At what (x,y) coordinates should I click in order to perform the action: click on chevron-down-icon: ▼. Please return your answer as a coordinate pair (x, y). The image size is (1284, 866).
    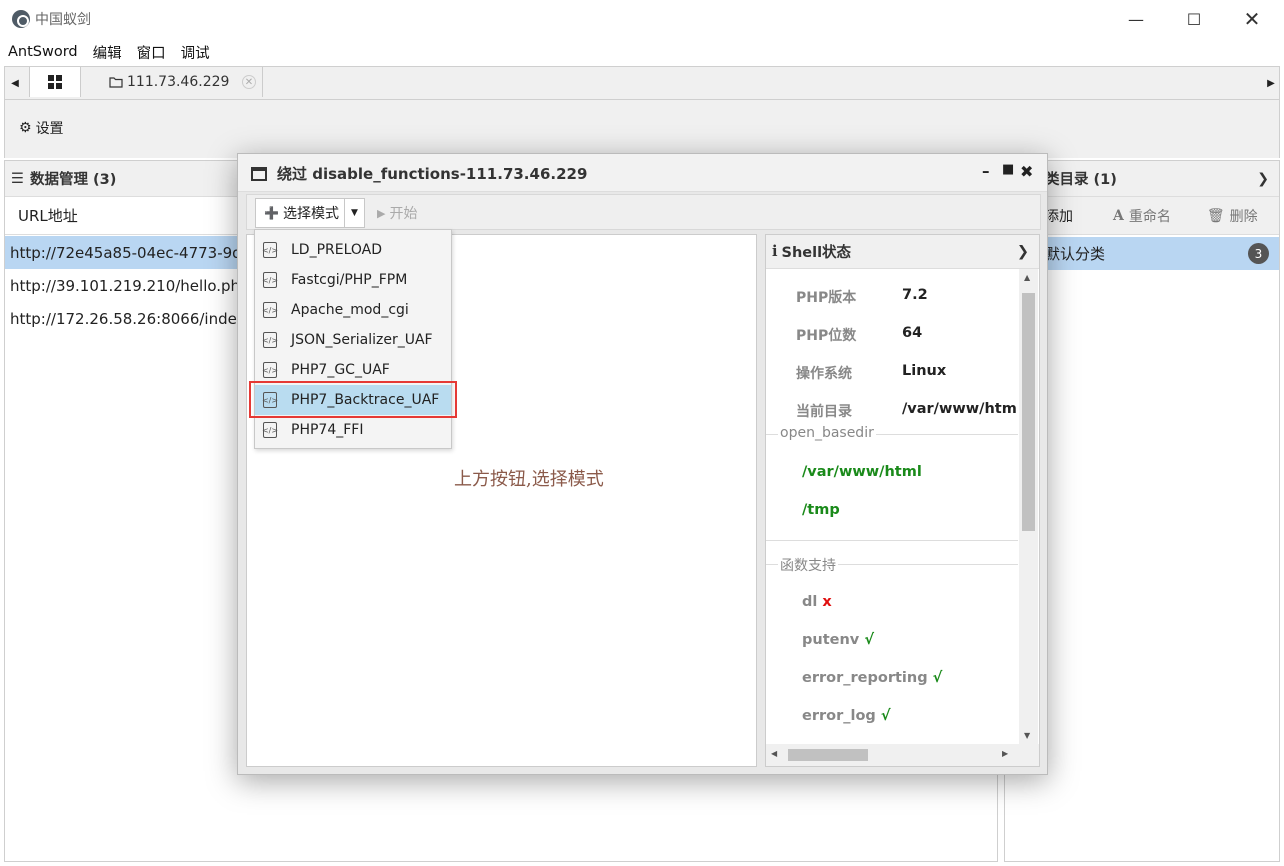
    Looking at the image, I should click on (354, 213).